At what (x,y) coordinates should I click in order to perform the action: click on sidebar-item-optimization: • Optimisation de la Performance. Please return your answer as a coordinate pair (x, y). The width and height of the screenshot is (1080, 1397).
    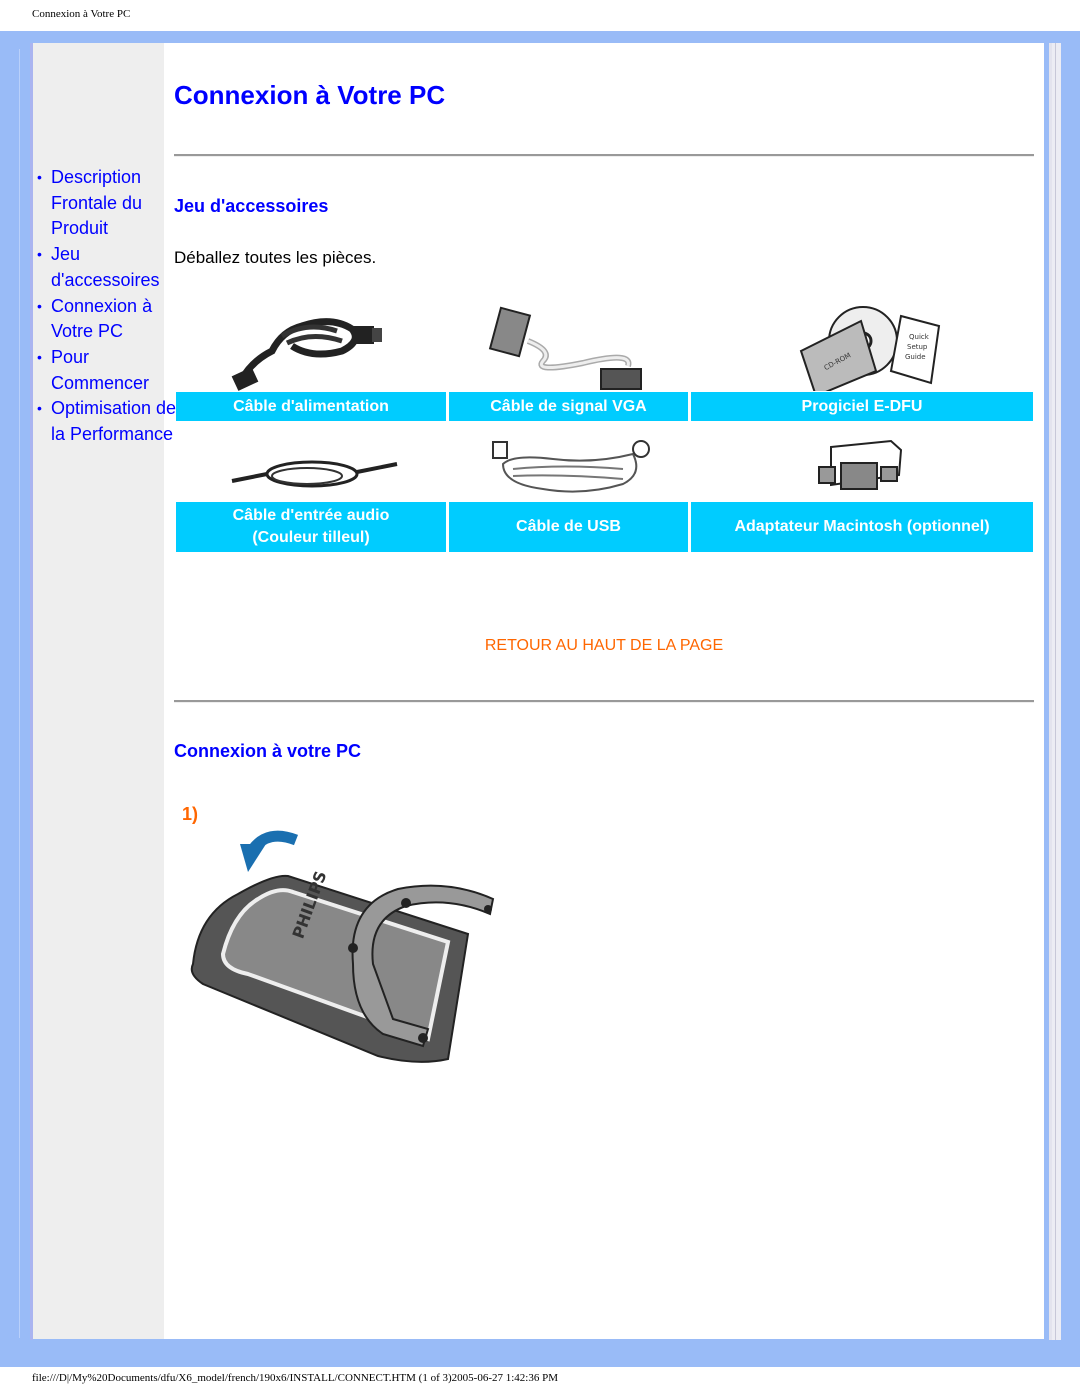
    Looking at the image, I should click on (107, 421).